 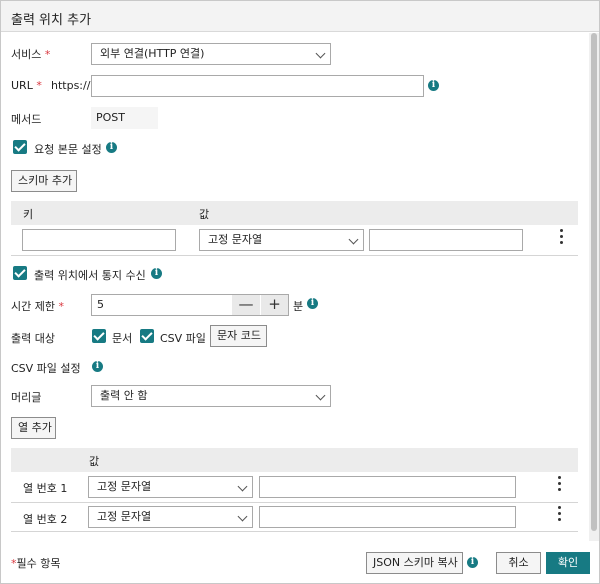 I want to click on timeout-value: 5, so click(x=100, y=304).